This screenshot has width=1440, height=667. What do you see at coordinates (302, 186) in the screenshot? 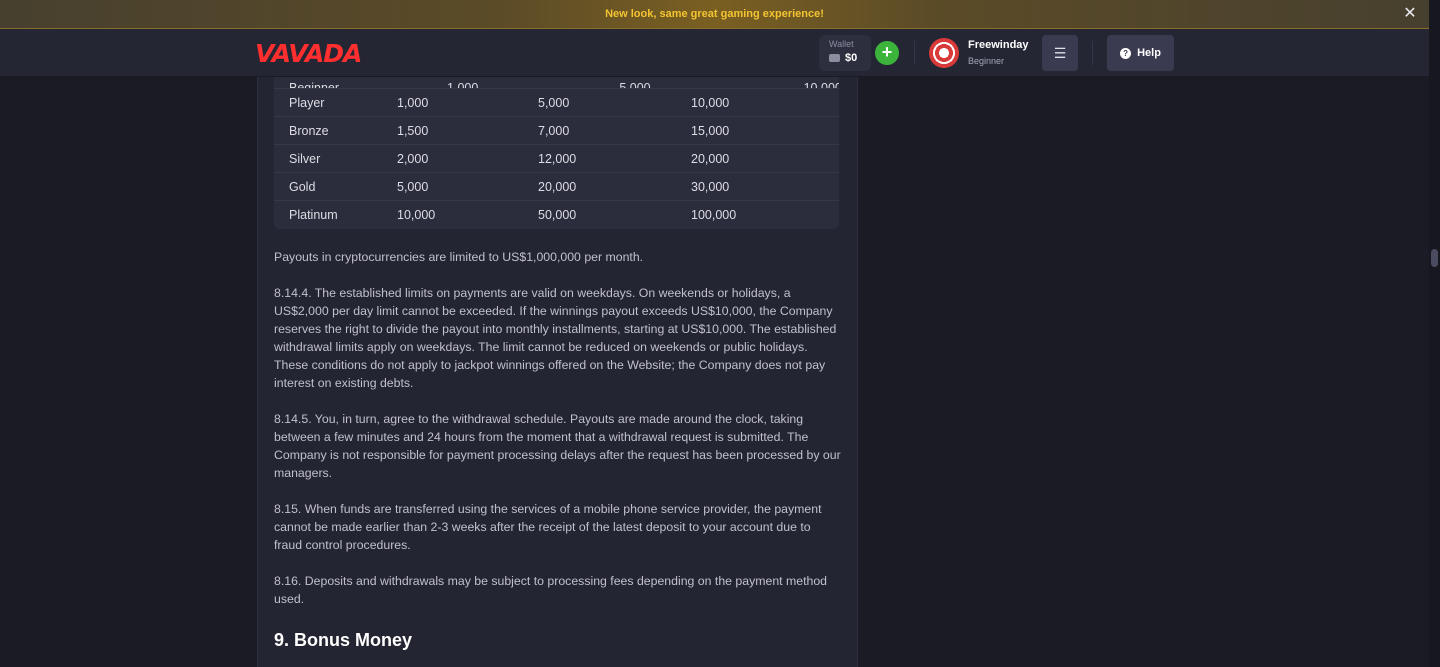
I see `table-cell-level: Gold` at bounding box center [302, 186].